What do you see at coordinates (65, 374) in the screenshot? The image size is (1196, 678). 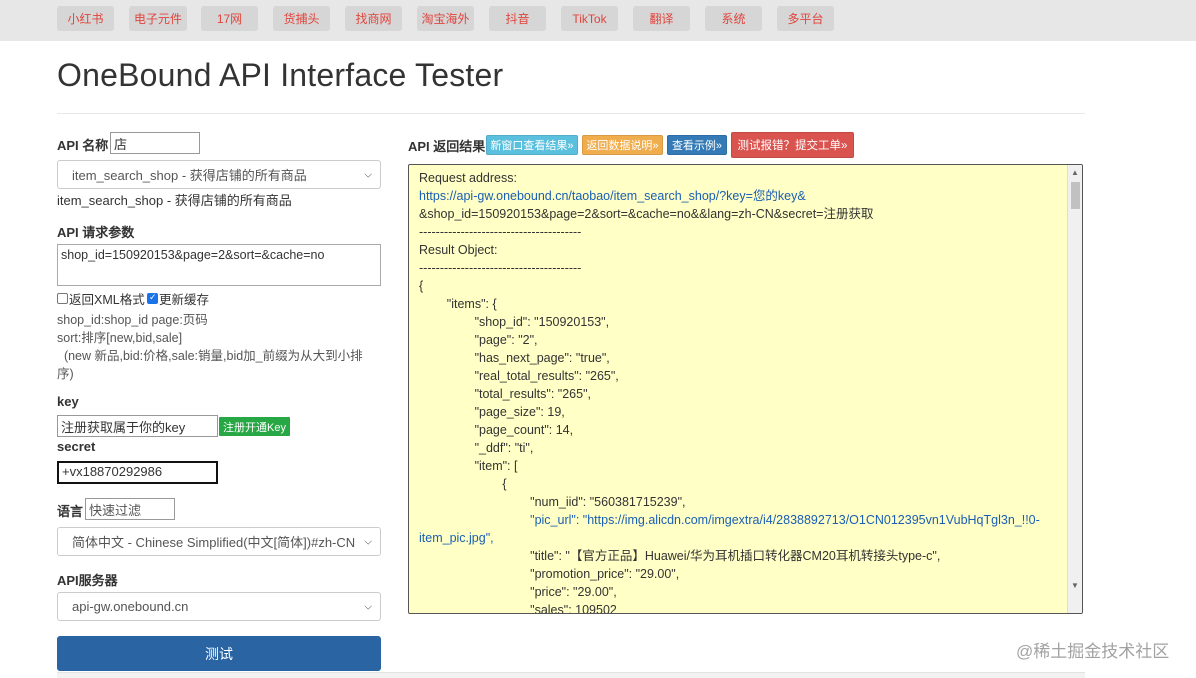 I see `params-help-line-4: 序)` at bounding box center [65, 374].